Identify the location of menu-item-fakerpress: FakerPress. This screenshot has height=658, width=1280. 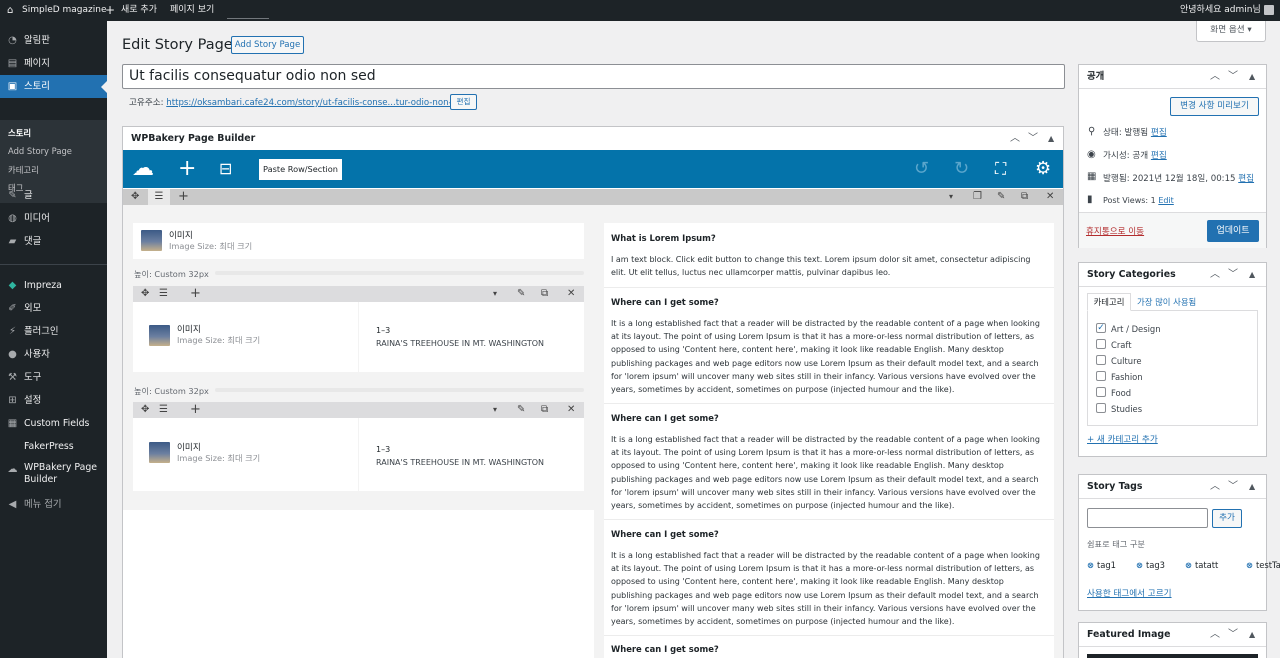
(53, 446).